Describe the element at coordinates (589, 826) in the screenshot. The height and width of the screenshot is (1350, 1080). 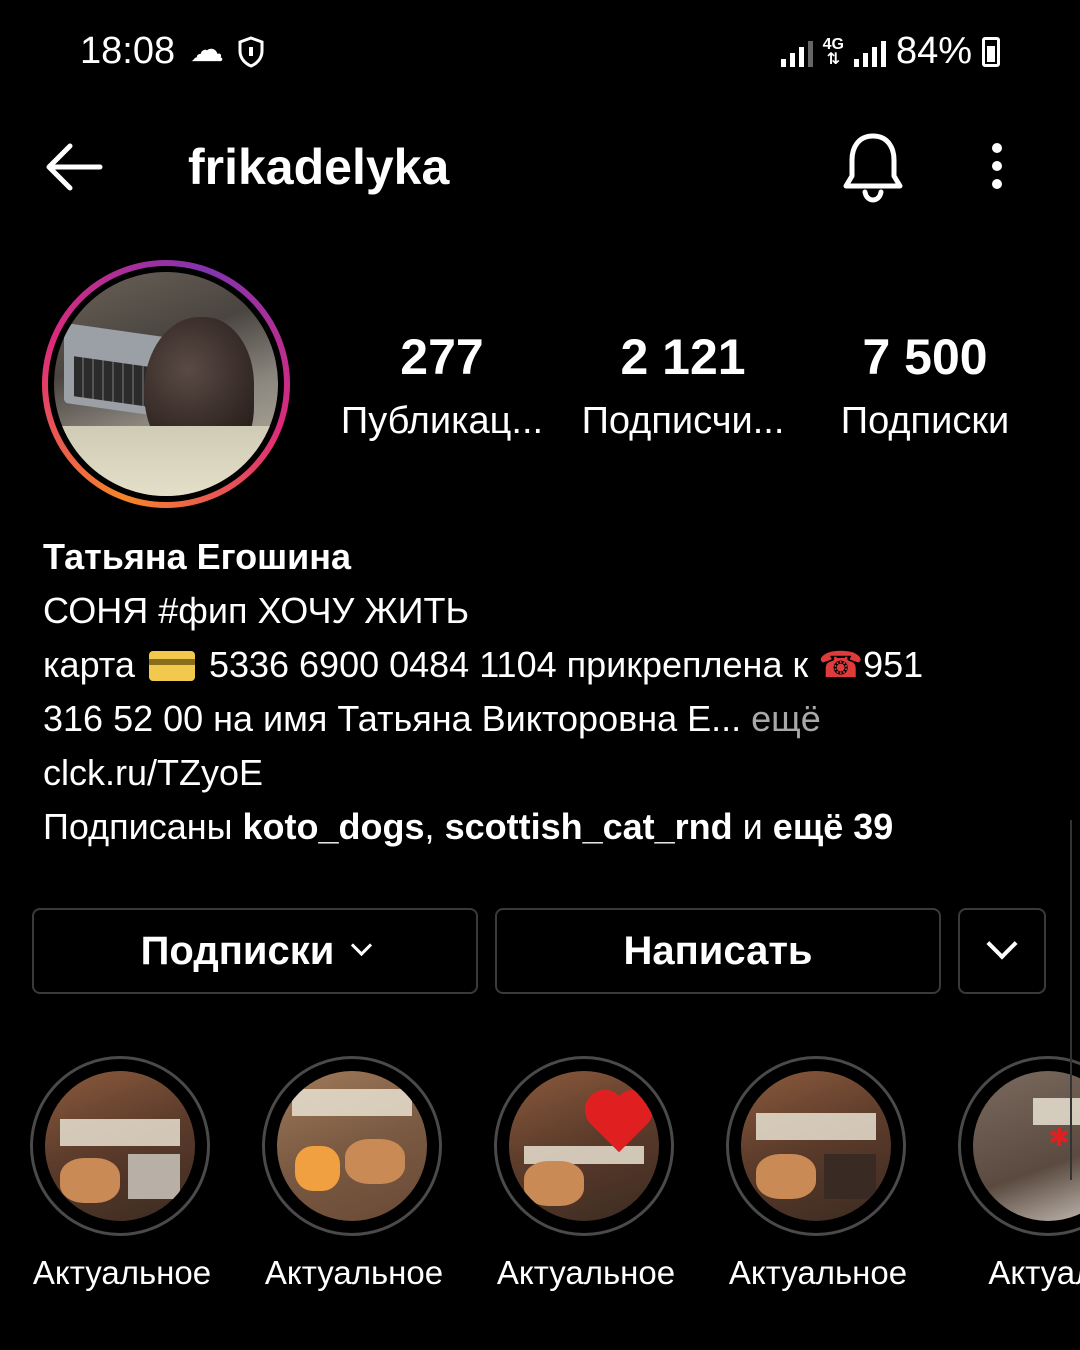
I see `followed-user: scottish_cat_rnd` at that location.